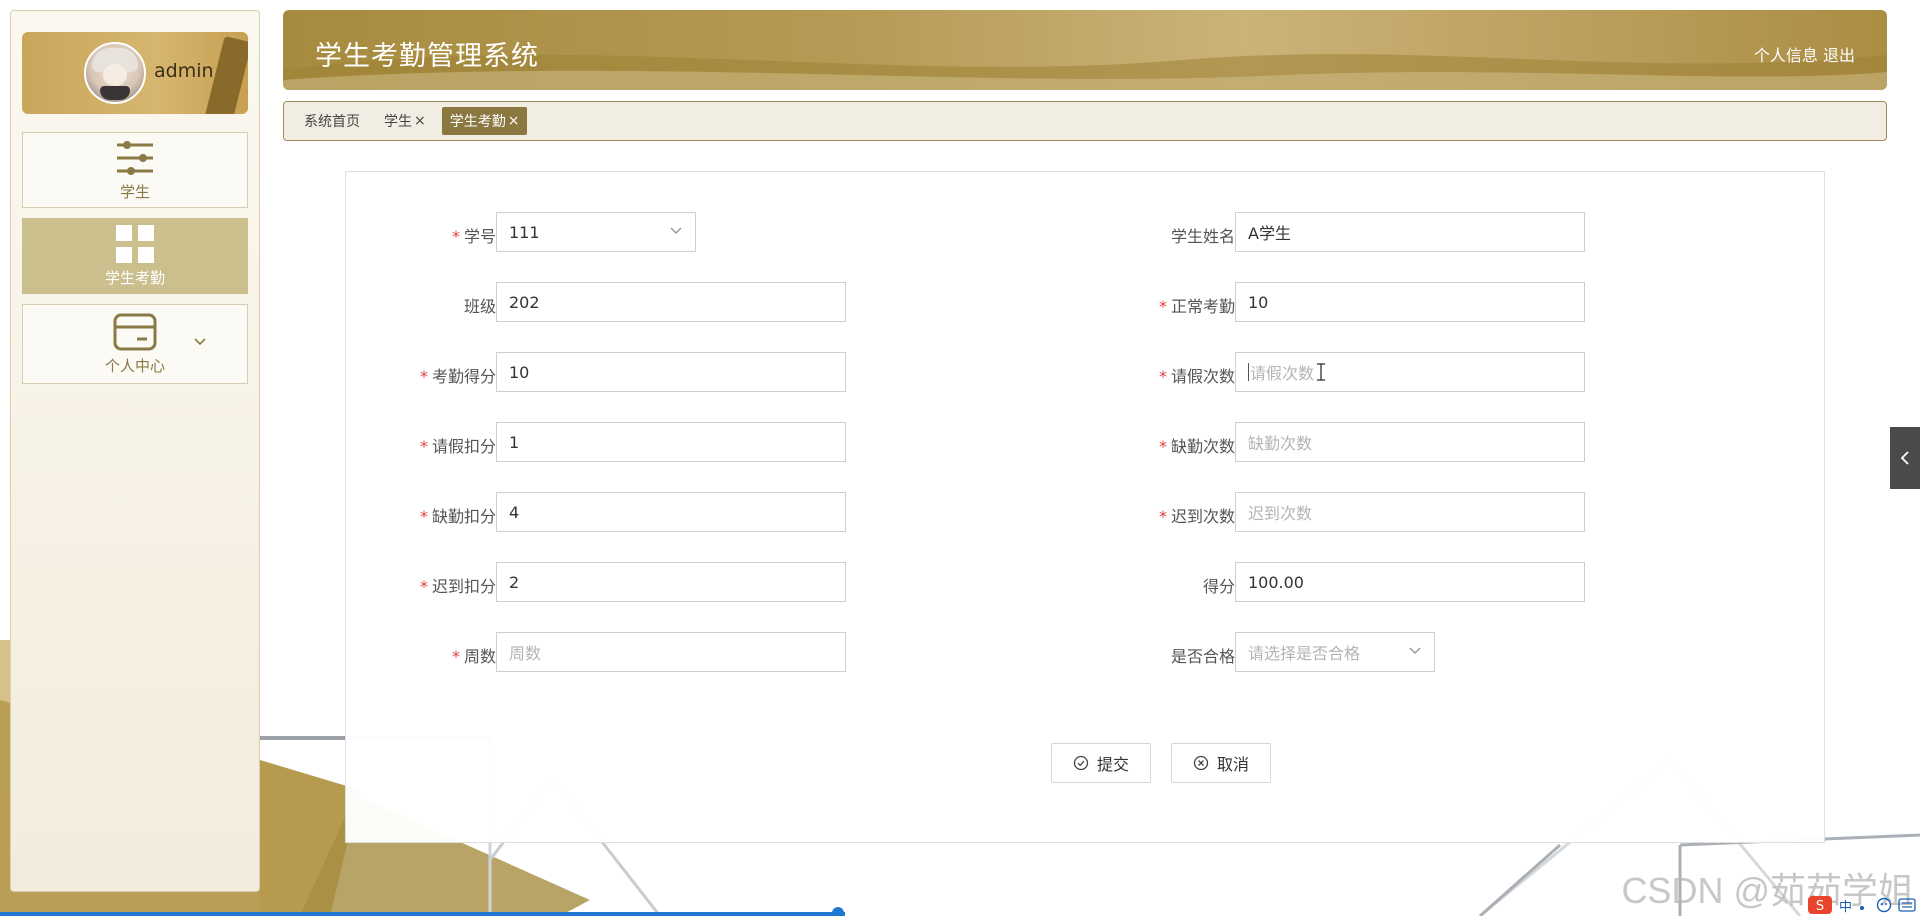 This screenshot has height=916, width=1920. Describe the element at coordinates (1085, 50) in the screenshot. I see `app-header: 学生考勤管理系统 个人信息 退出` at that location.